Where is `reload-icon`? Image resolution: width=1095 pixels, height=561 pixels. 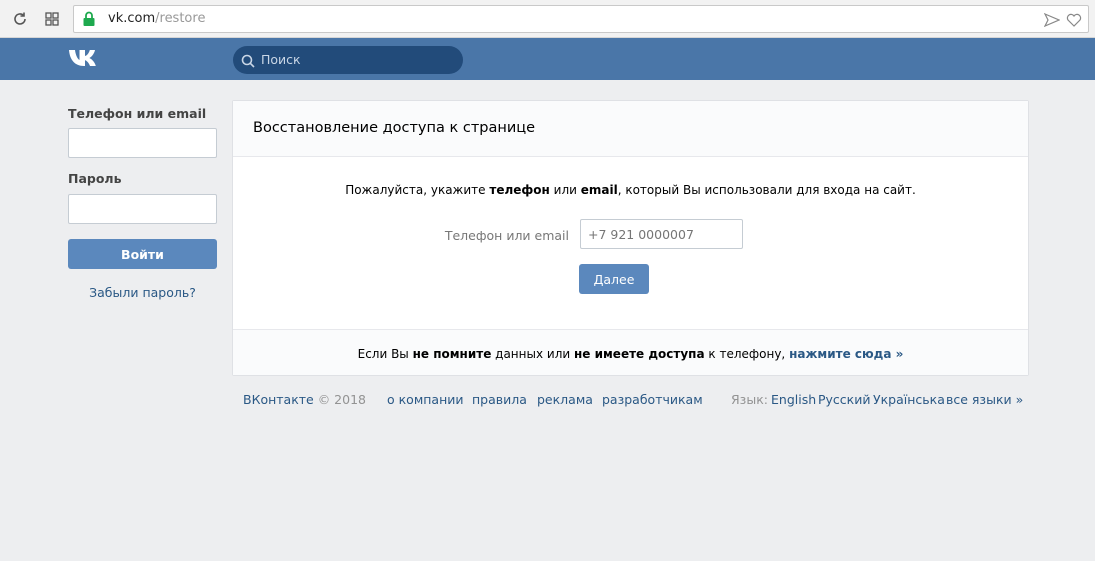
reload-icon is located at coordinates (20, 19).